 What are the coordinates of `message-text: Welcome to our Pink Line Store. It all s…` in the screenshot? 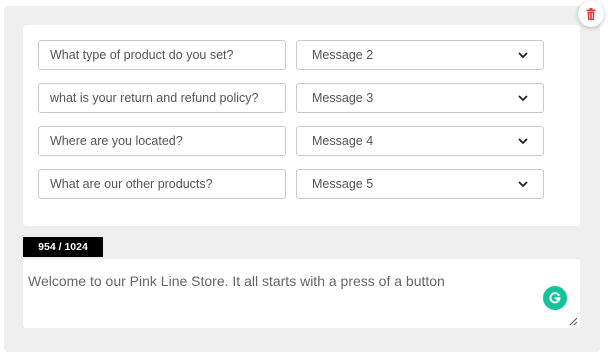 It's located at (236, 281).